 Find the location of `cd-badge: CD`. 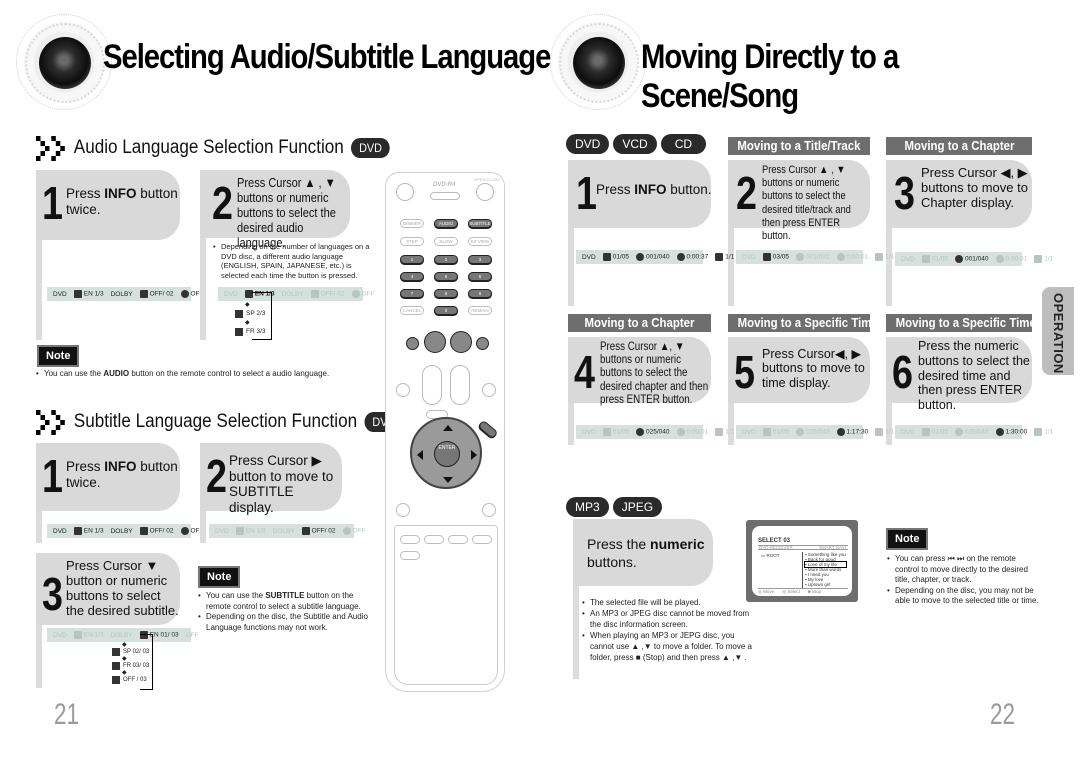

cd-badge: CD is located at coordinates (683, 144).